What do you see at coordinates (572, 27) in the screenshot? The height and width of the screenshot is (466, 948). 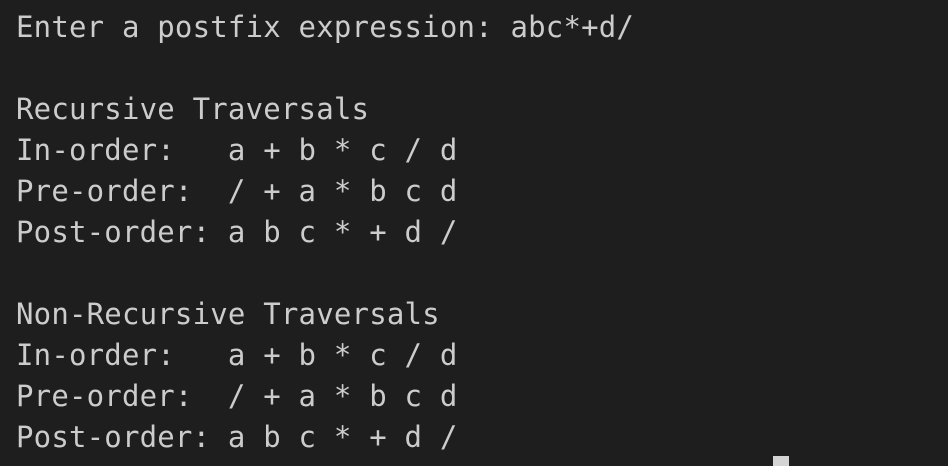 I see `prompt-input: abc*+d/` at bounding box center [572, 27].